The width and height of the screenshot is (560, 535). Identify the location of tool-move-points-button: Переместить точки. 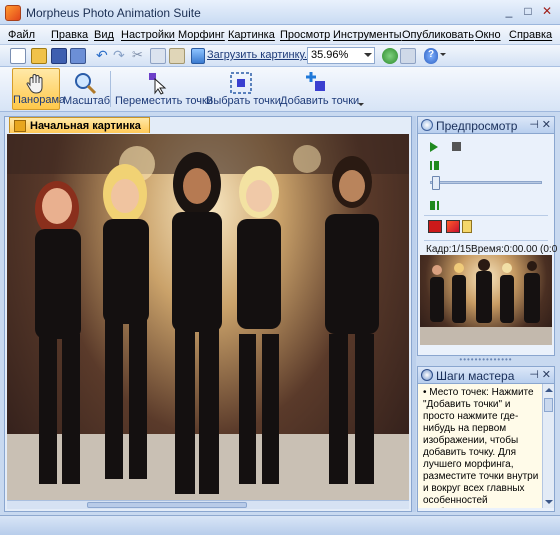
(164, 89).